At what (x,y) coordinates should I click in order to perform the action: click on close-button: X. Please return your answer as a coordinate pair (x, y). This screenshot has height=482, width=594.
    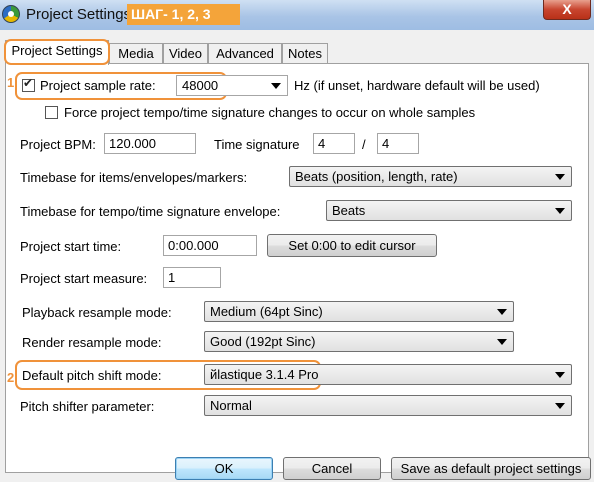
    Looking at the image, I should click on (567, 10).